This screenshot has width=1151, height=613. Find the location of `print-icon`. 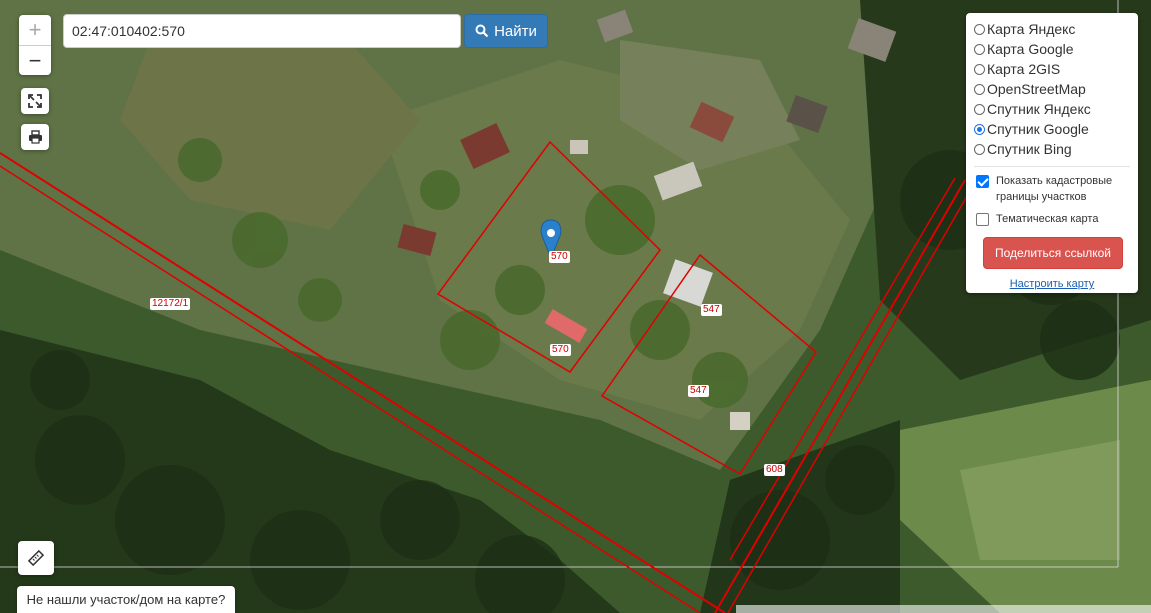

print-icon is located at coordinates (35, 137).